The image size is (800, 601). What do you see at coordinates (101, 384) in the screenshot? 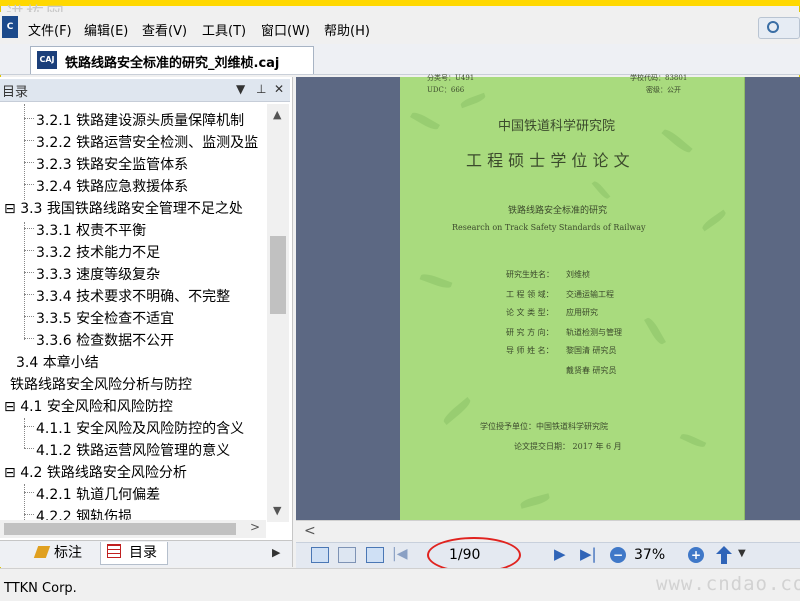
I see `toc-item: 铁路线路安全风险分析与防控` at bounding box center [101, 384].